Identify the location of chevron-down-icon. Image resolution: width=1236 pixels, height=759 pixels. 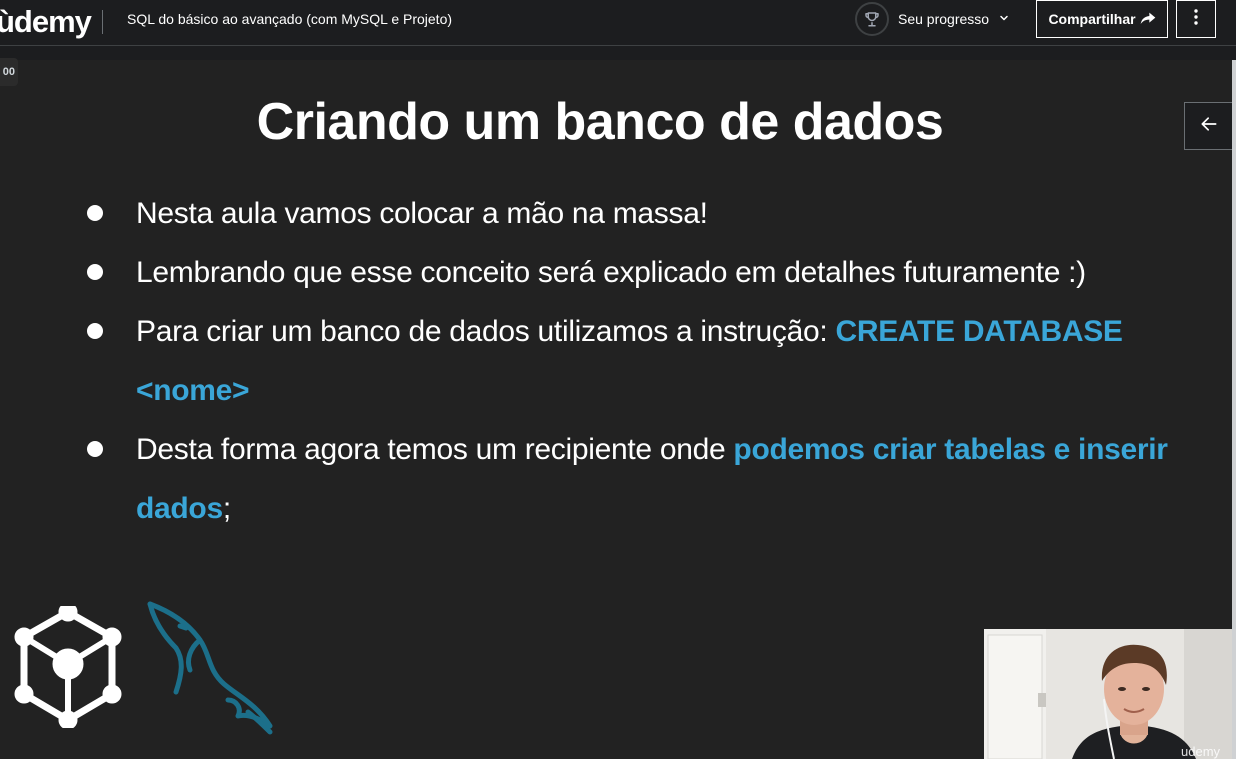
(1004, 19).